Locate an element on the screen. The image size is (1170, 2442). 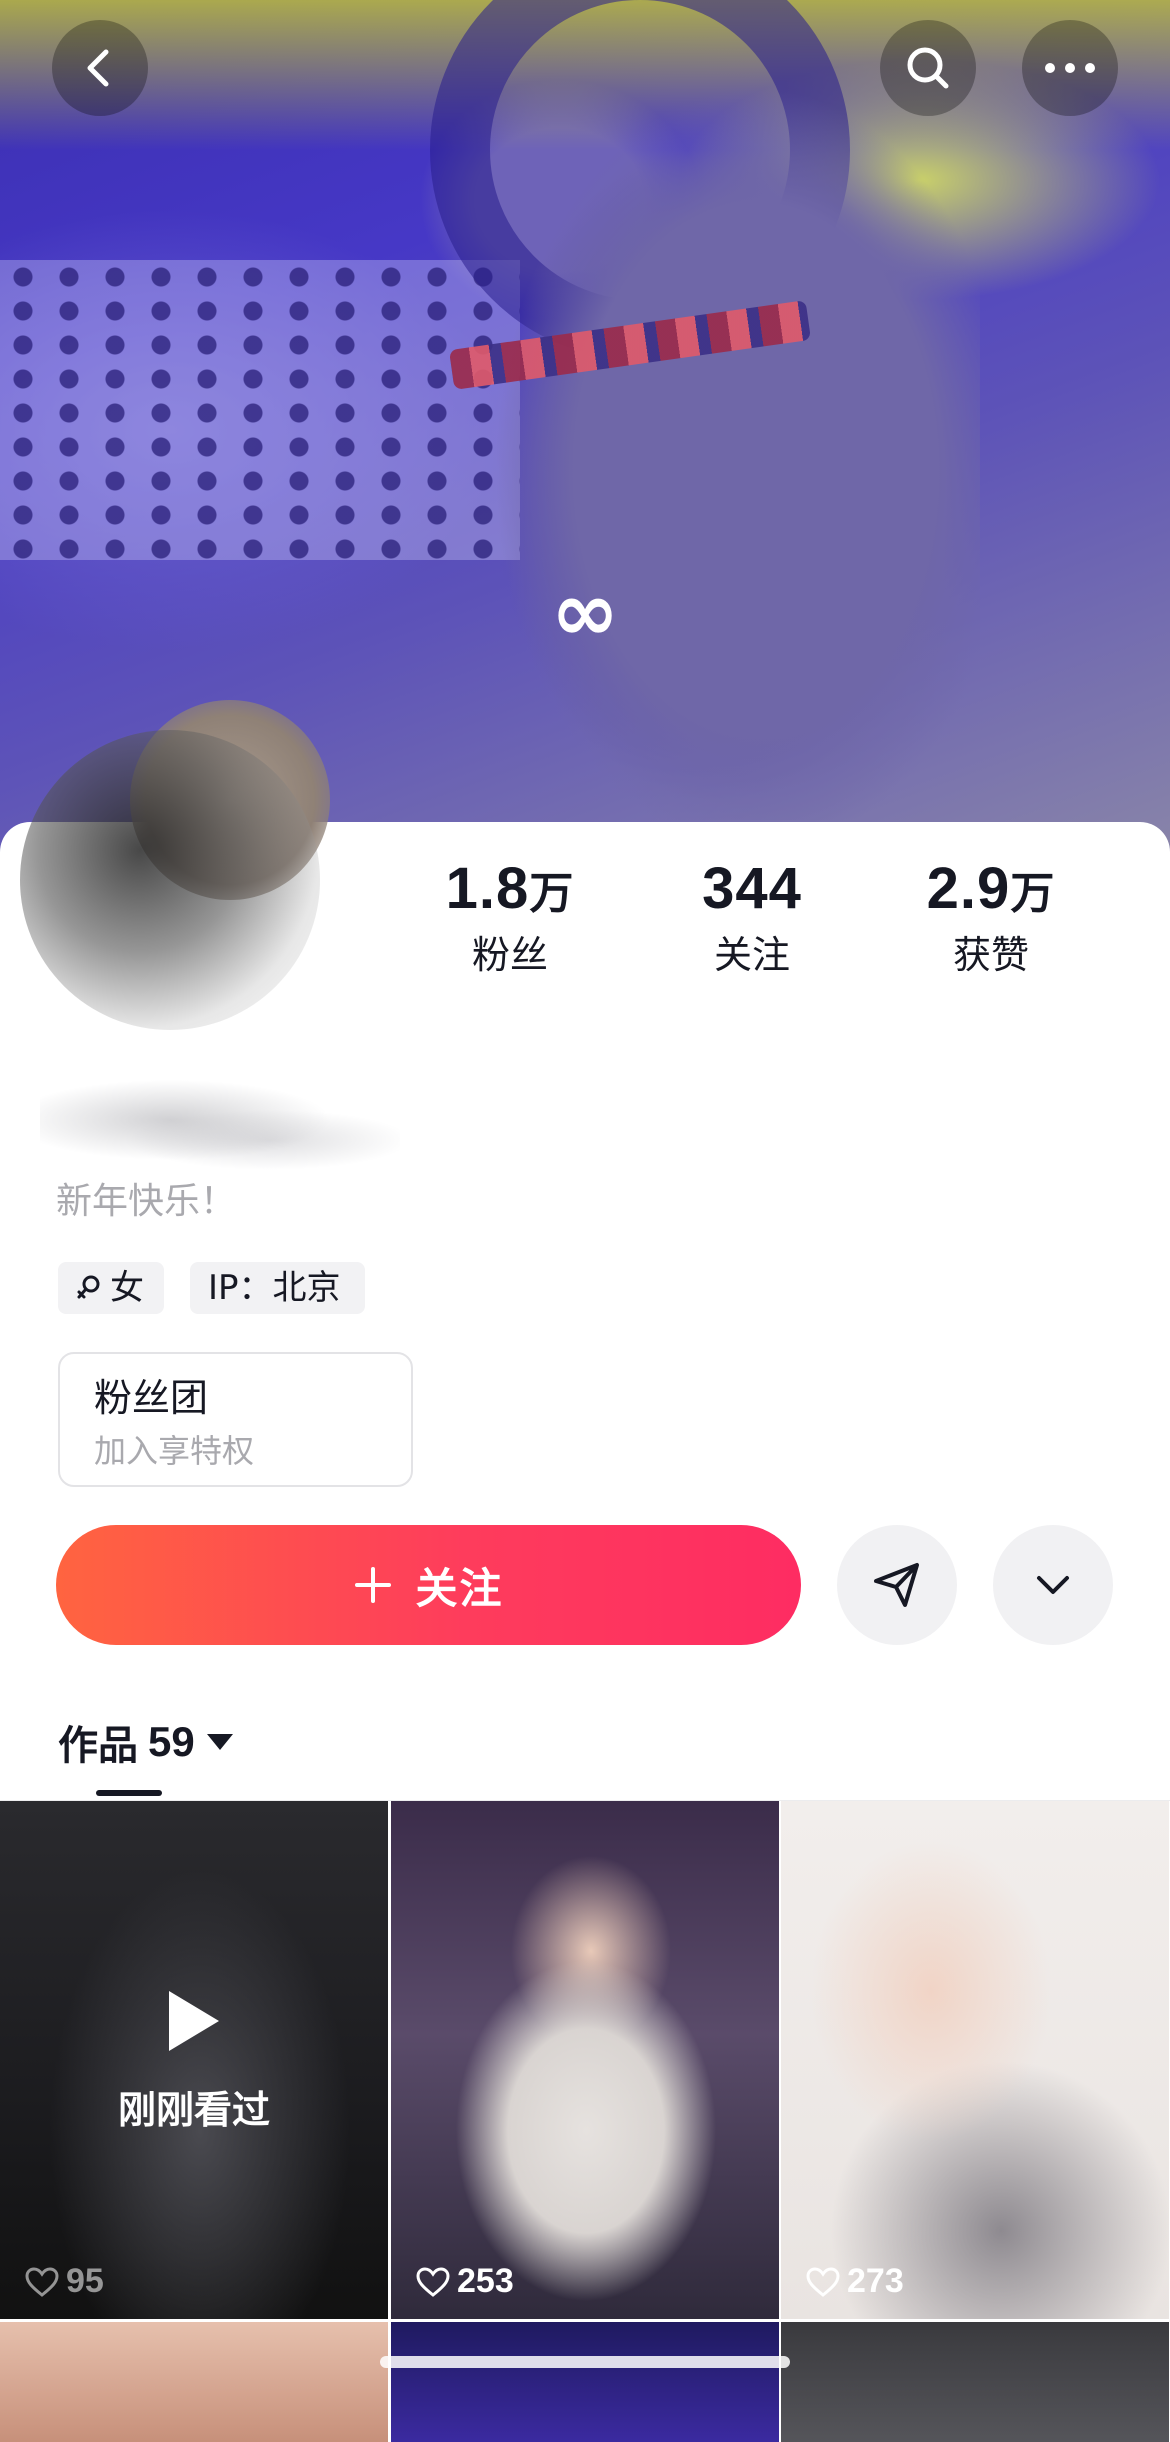
avatar is located at coordinates (185, 860).